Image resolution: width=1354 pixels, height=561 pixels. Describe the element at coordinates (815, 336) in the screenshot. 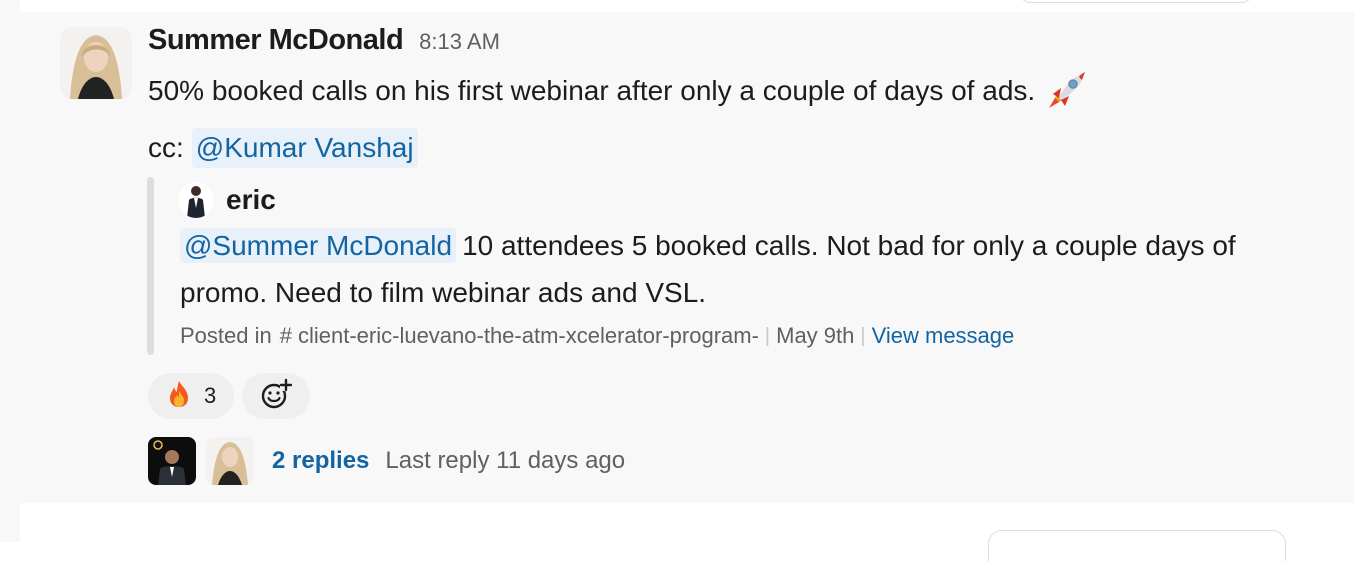

I see `quote-date: May 9th` at that location.